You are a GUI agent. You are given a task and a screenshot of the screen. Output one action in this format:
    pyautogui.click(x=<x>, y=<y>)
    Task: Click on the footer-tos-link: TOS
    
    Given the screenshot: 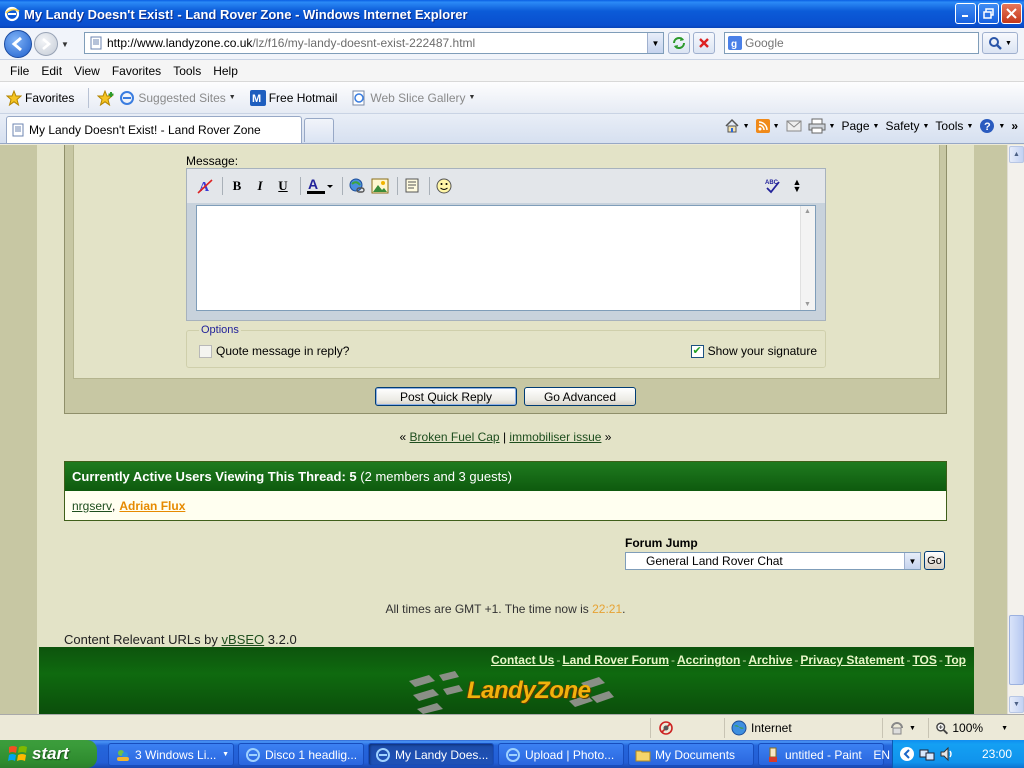 What is the action you would take?
    pyautogui.click(x=924, y=660)
    